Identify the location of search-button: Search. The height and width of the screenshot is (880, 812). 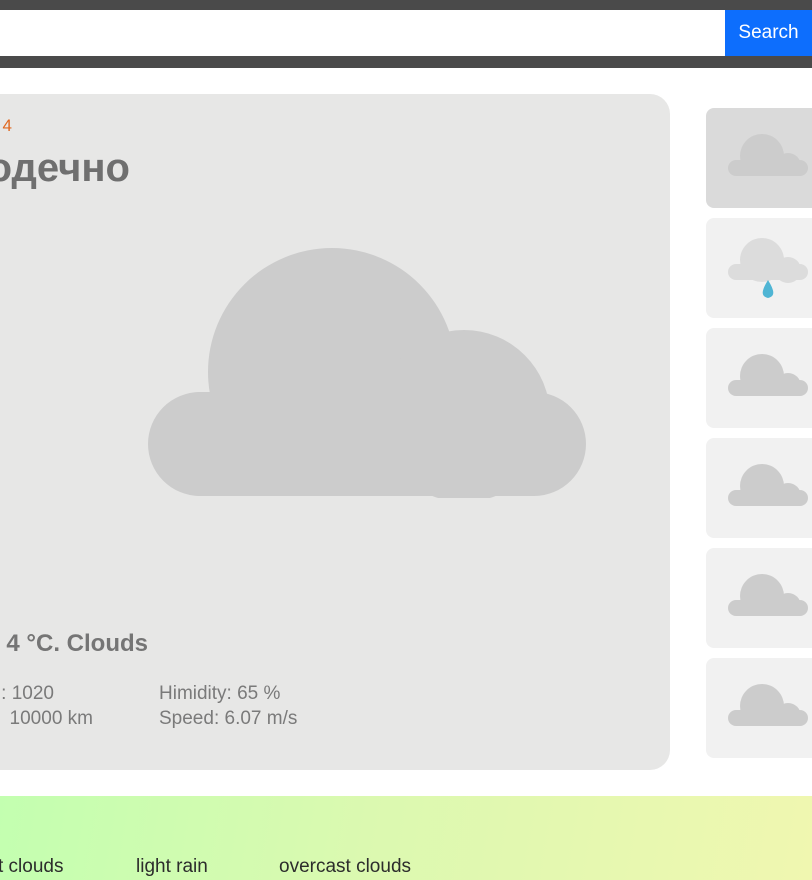
(768, 33).